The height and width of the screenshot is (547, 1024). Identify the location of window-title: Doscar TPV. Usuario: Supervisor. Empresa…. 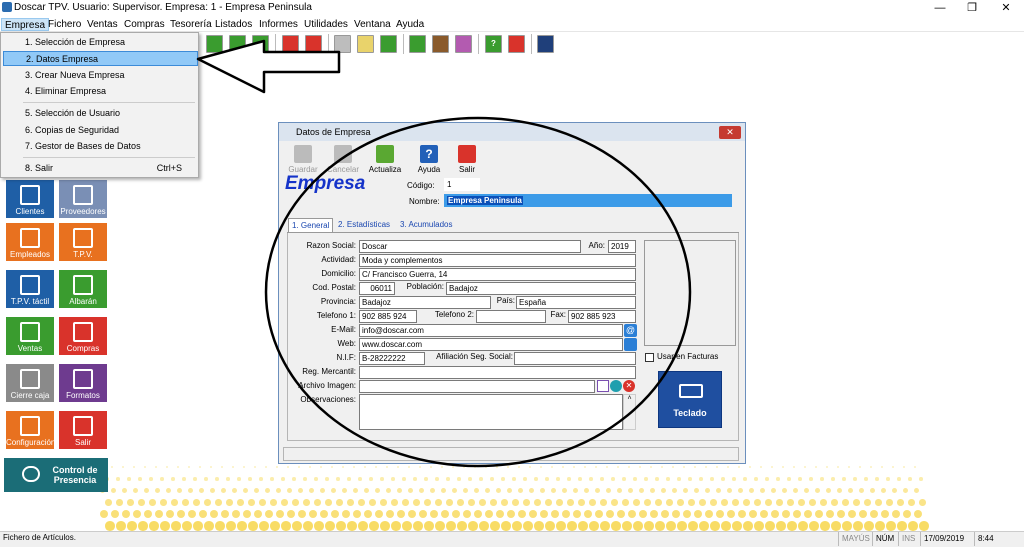
(163, 7).